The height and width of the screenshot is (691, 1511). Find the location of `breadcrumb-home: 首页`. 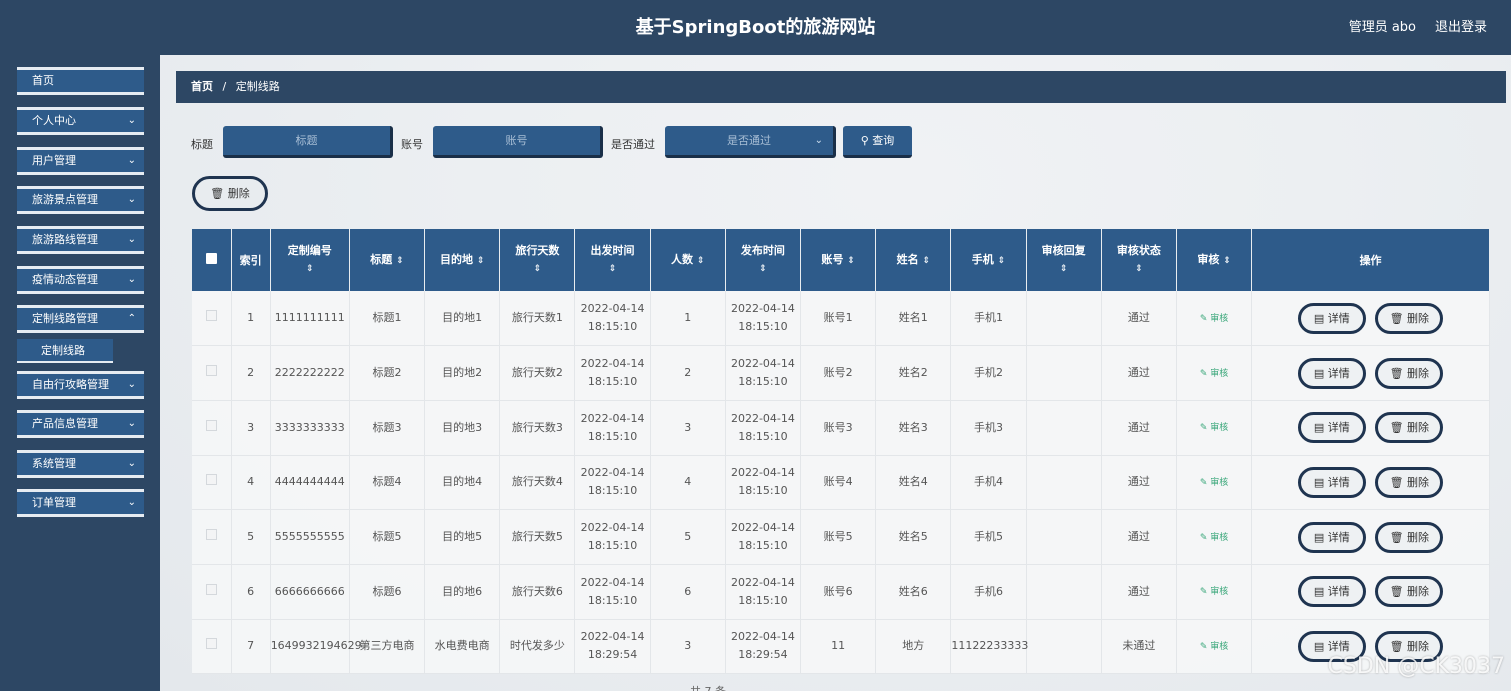

breadcrumb-home: 首页 is located at coordinates (202, 86).